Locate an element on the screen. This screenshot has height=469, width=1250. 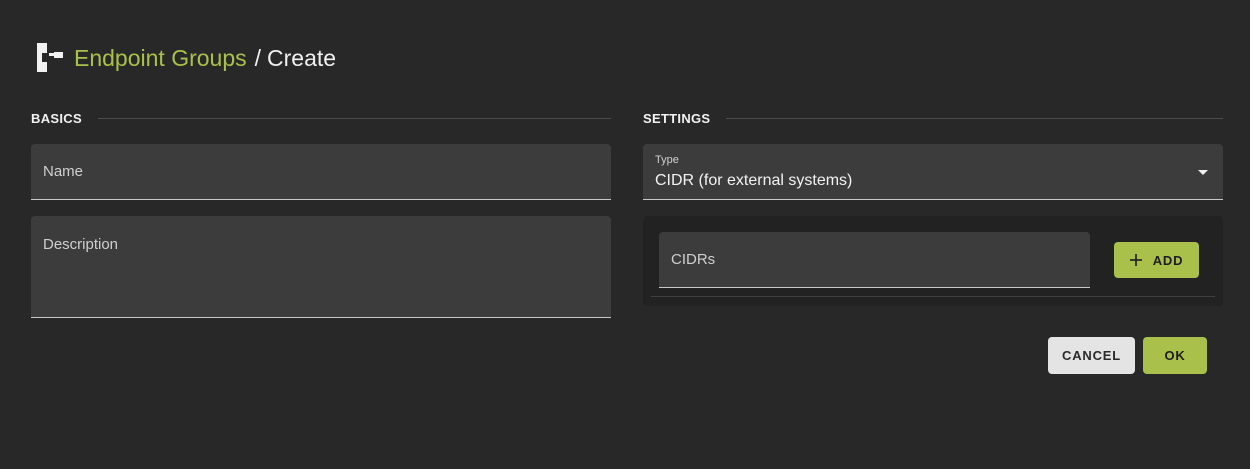
cidrs-input: CIDRs is located at coordinates (874, 260).